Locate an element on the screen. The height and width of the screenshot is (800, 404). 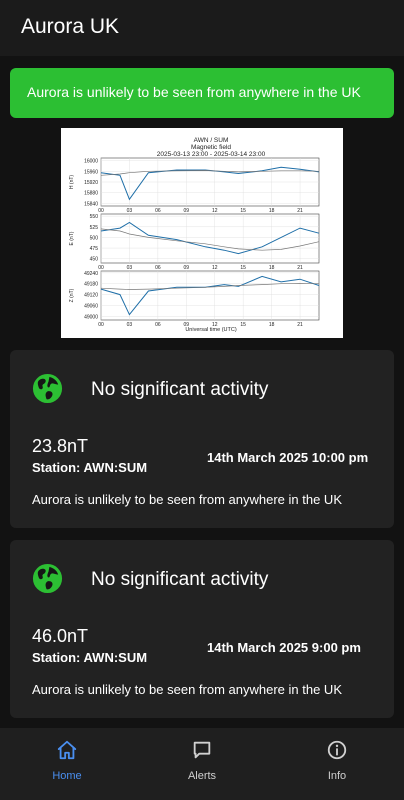
chat-bubble-icon is located at coordinates (202, 750).